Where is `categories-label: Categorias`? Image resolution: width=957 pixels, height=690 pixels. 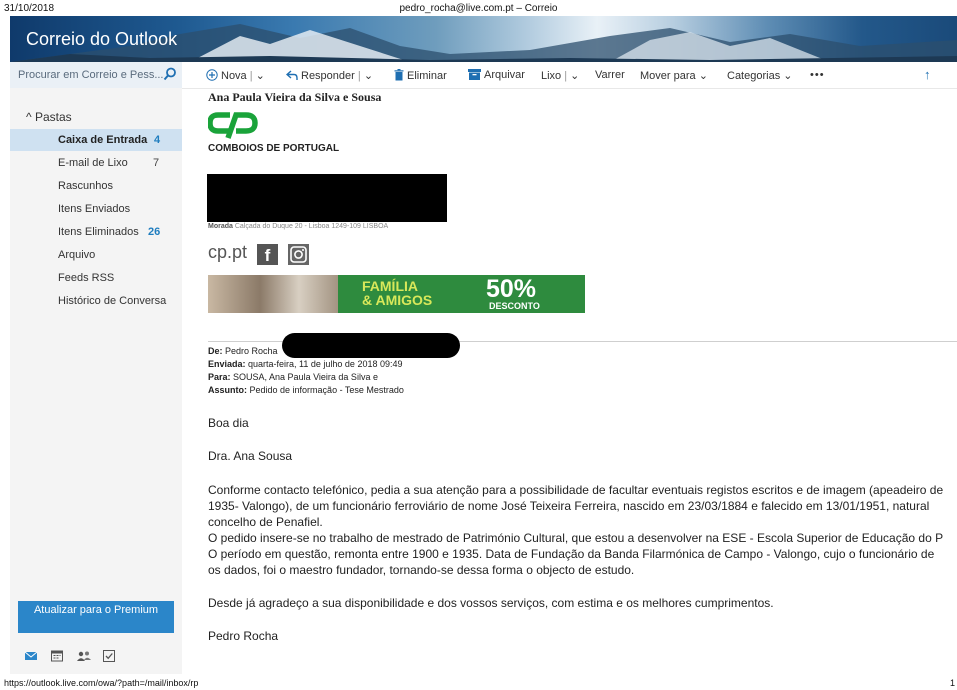
categories-label: Categorias is located at coordinates (754, 76).